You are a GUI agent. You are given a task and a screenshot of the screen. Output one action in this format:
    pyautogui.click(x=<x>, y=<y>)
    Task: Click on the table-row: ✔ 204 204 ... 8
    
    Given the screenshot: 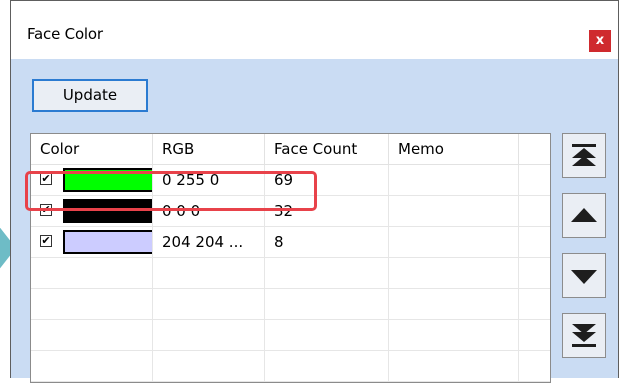 What is the action you would take?
    pyautogui.click(x=290, y=242)
    